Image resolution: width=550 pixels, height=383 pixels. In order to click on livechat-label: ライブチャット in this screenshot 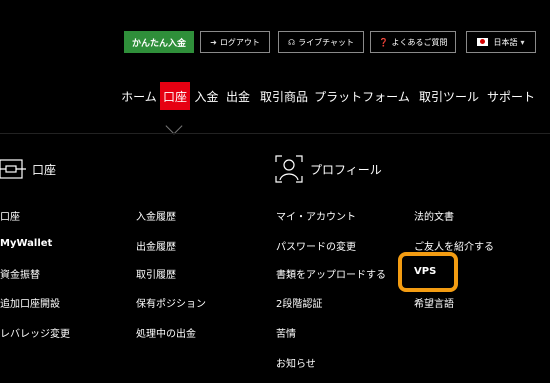, I will do `click(326, 42)`.